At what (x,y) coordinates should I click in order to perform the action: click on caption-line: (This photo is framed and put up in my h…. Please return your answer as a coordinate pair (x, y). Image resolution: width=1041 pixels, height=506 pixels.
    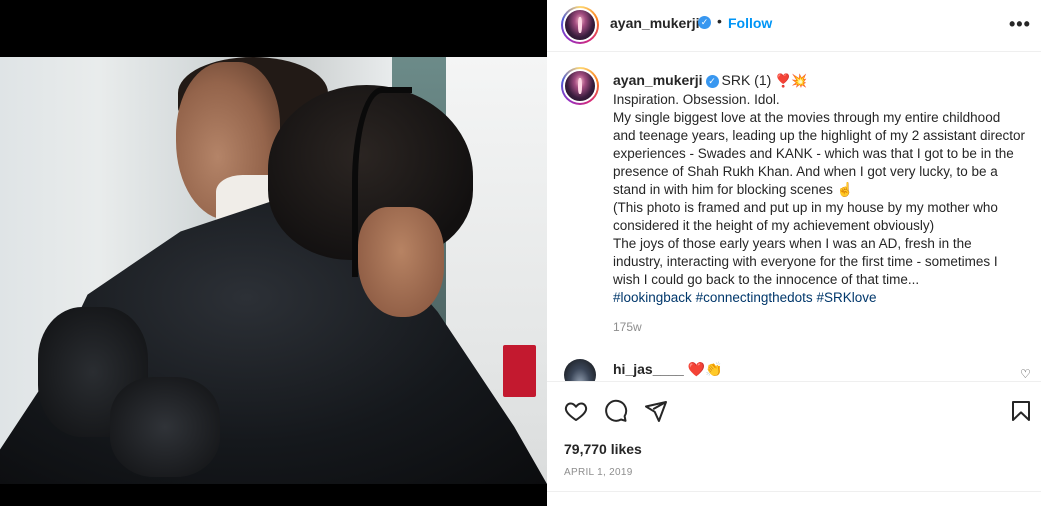
    Looking at the image, I should click on (805, 216).